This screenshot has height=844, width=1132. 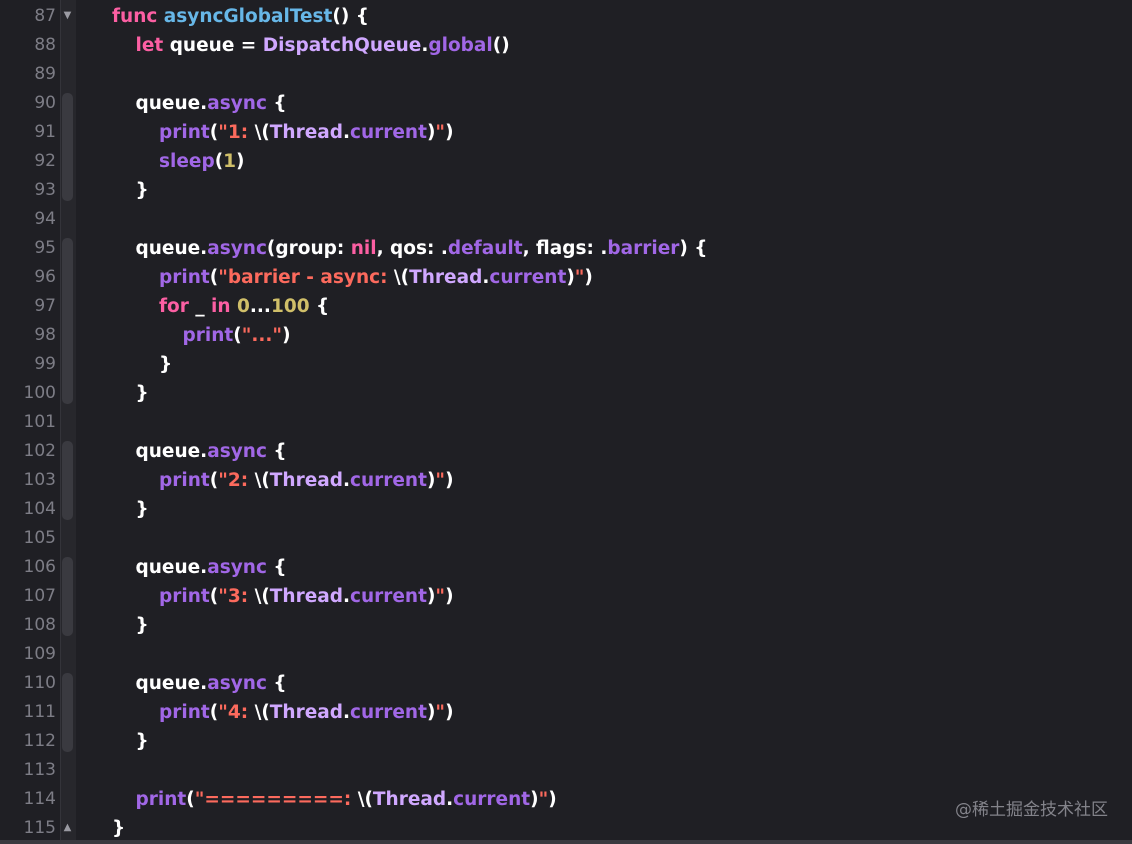 I want to click on code-line: 108}, so click(x=566, y=625).